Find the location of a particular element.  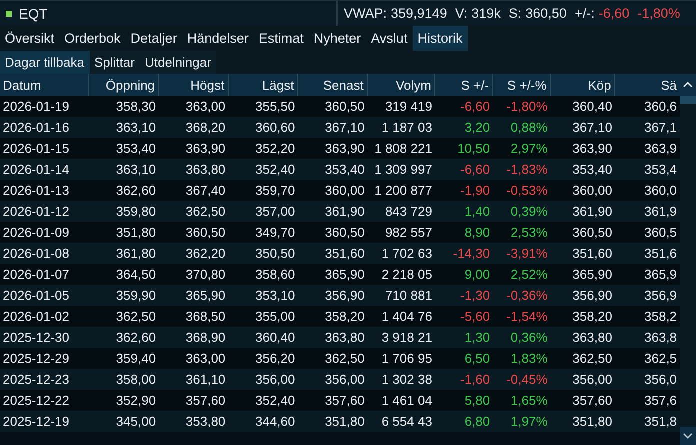

tab: Historik is located at coordinates (440, 38).